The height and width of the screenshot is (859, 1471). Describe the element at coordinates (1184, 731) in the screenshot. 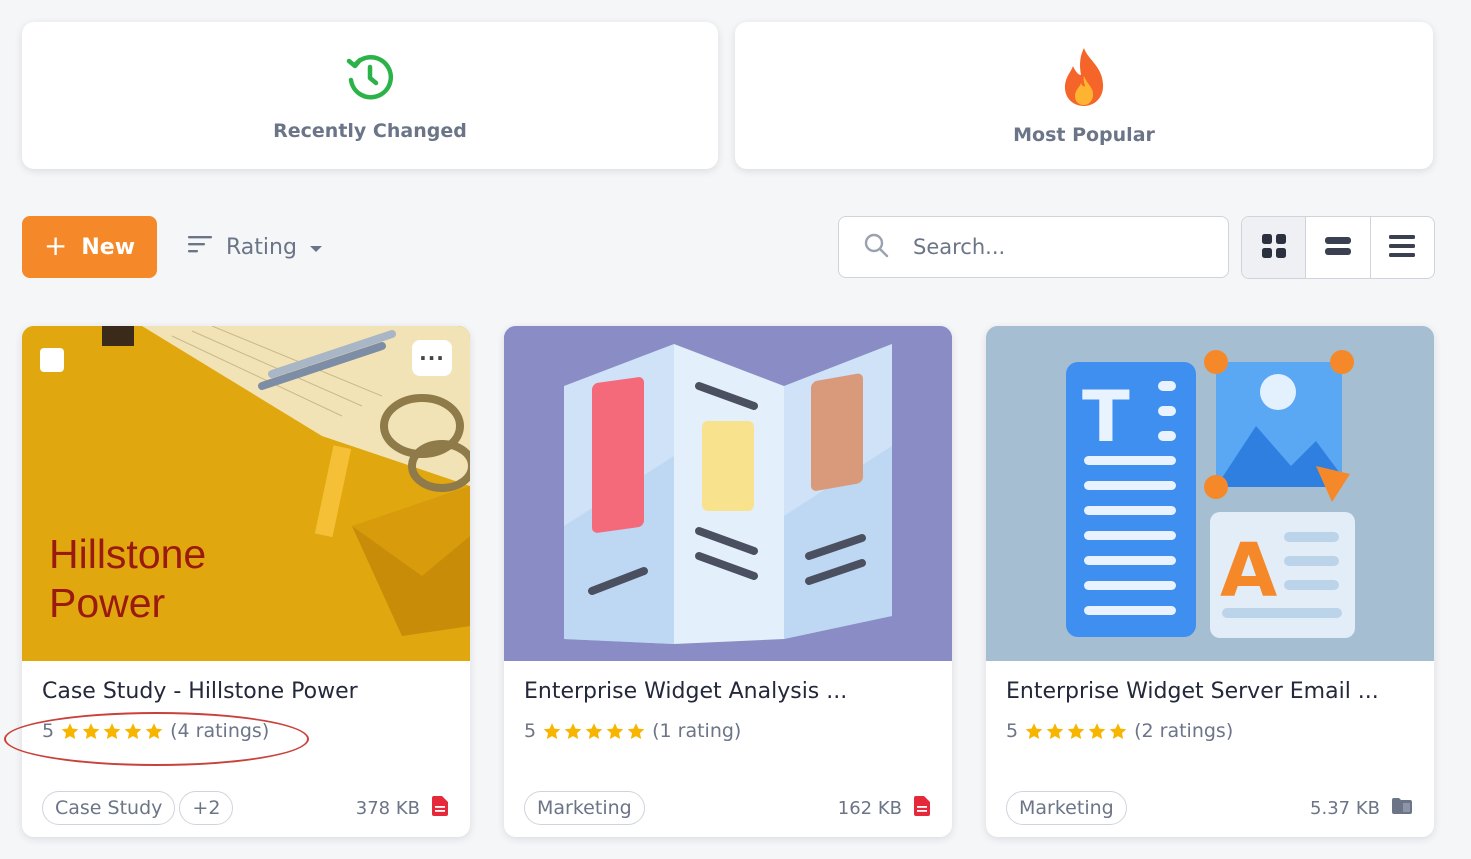

I see `rating-count: (2 ratings)` at that location.